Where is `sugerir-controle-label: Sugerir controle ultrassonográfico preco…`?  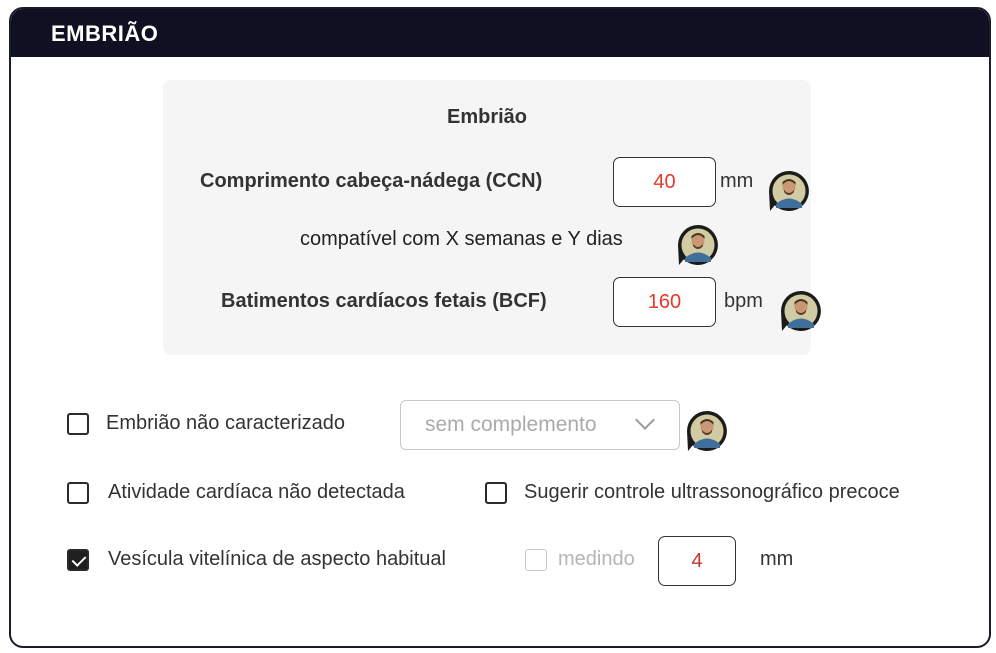
sugerir-controle-label: Sugerir controle ultrassonográfico preco… is located at coordinates (712, 492).